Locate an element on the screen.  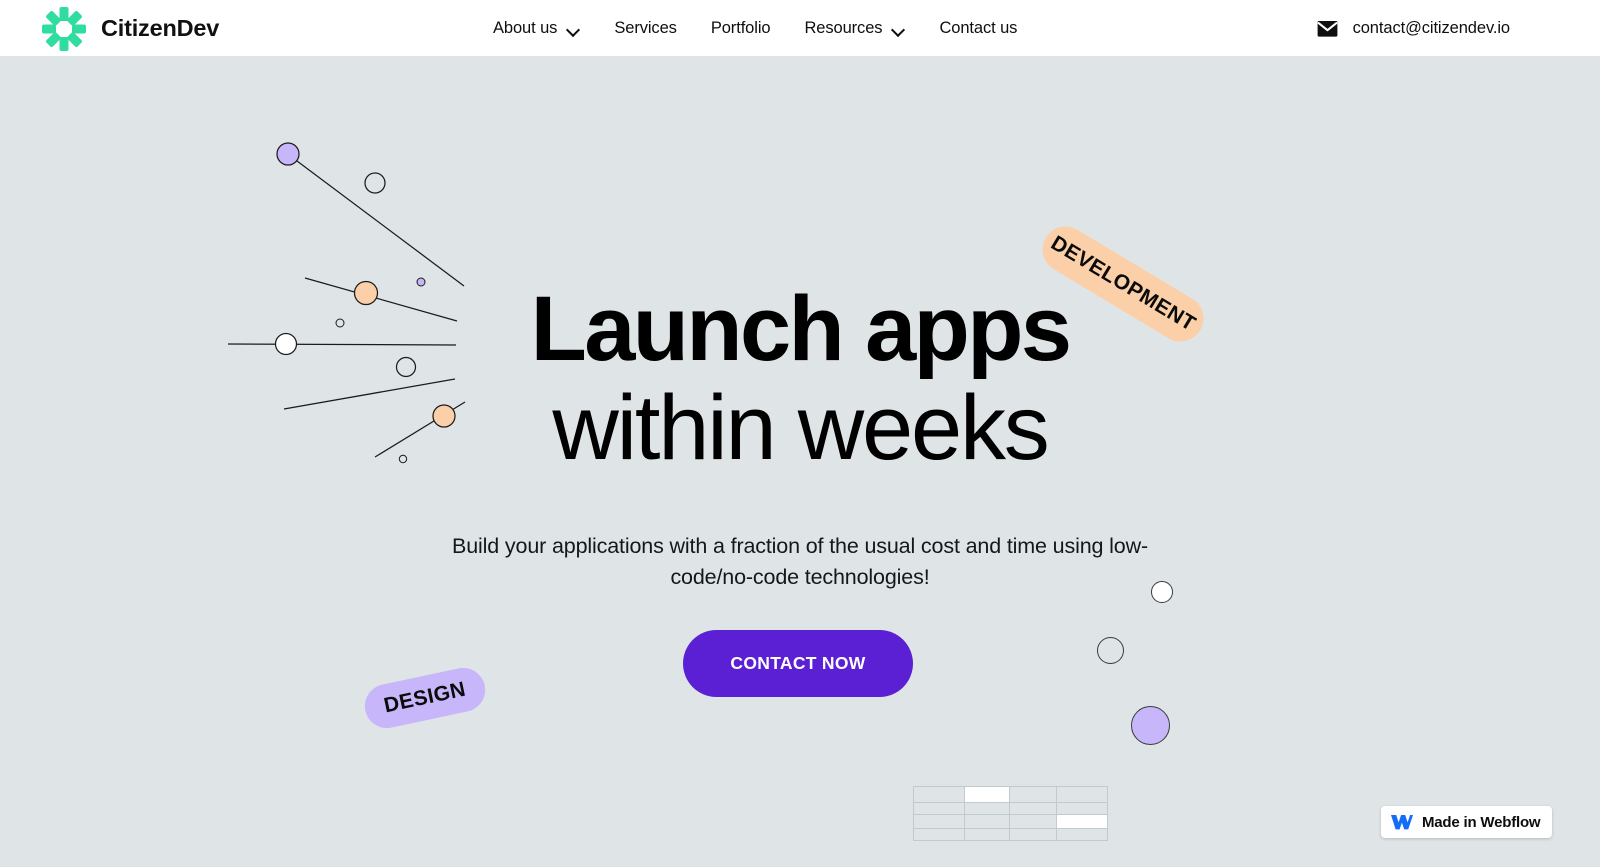
nav-item-label: Contact us is located at coordinates (978, 28).